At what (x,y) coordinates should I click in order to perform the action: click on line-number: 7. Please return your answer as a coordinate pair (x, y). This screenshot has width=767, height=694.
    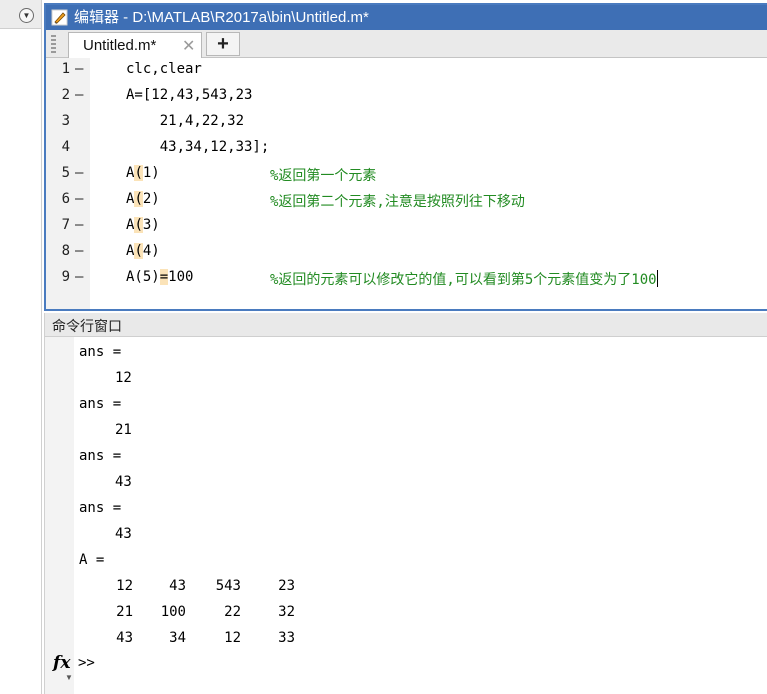
    Looking at the image, I should click on (65, 225).